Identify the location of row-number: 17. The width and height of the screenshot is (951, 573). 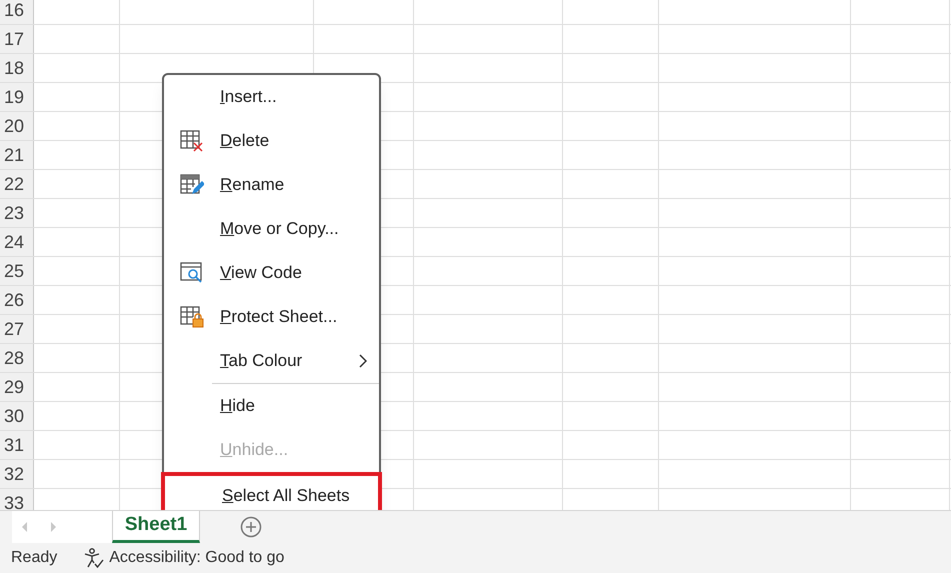
(17, 39).